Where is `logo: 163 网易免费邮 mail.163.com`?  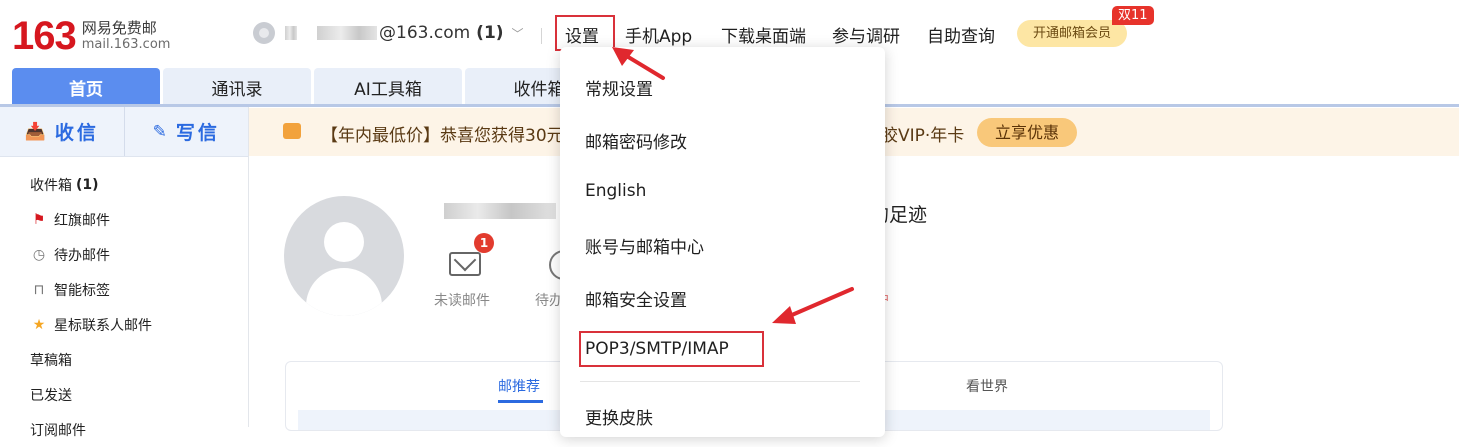
logo: 163 网易免费邮 mail.163.com is located at coordinates (91, 36).